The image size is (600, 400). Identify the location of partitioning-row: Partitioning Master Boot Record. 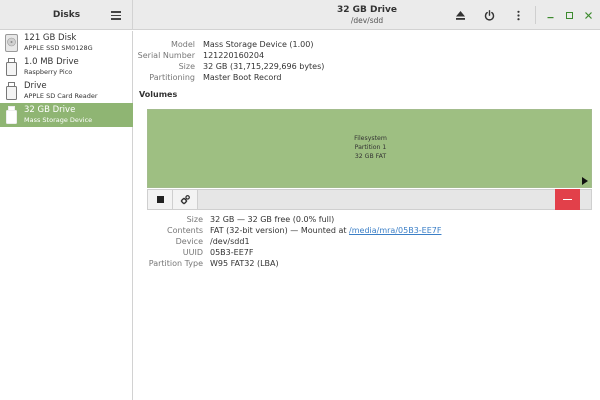
(367, 77).